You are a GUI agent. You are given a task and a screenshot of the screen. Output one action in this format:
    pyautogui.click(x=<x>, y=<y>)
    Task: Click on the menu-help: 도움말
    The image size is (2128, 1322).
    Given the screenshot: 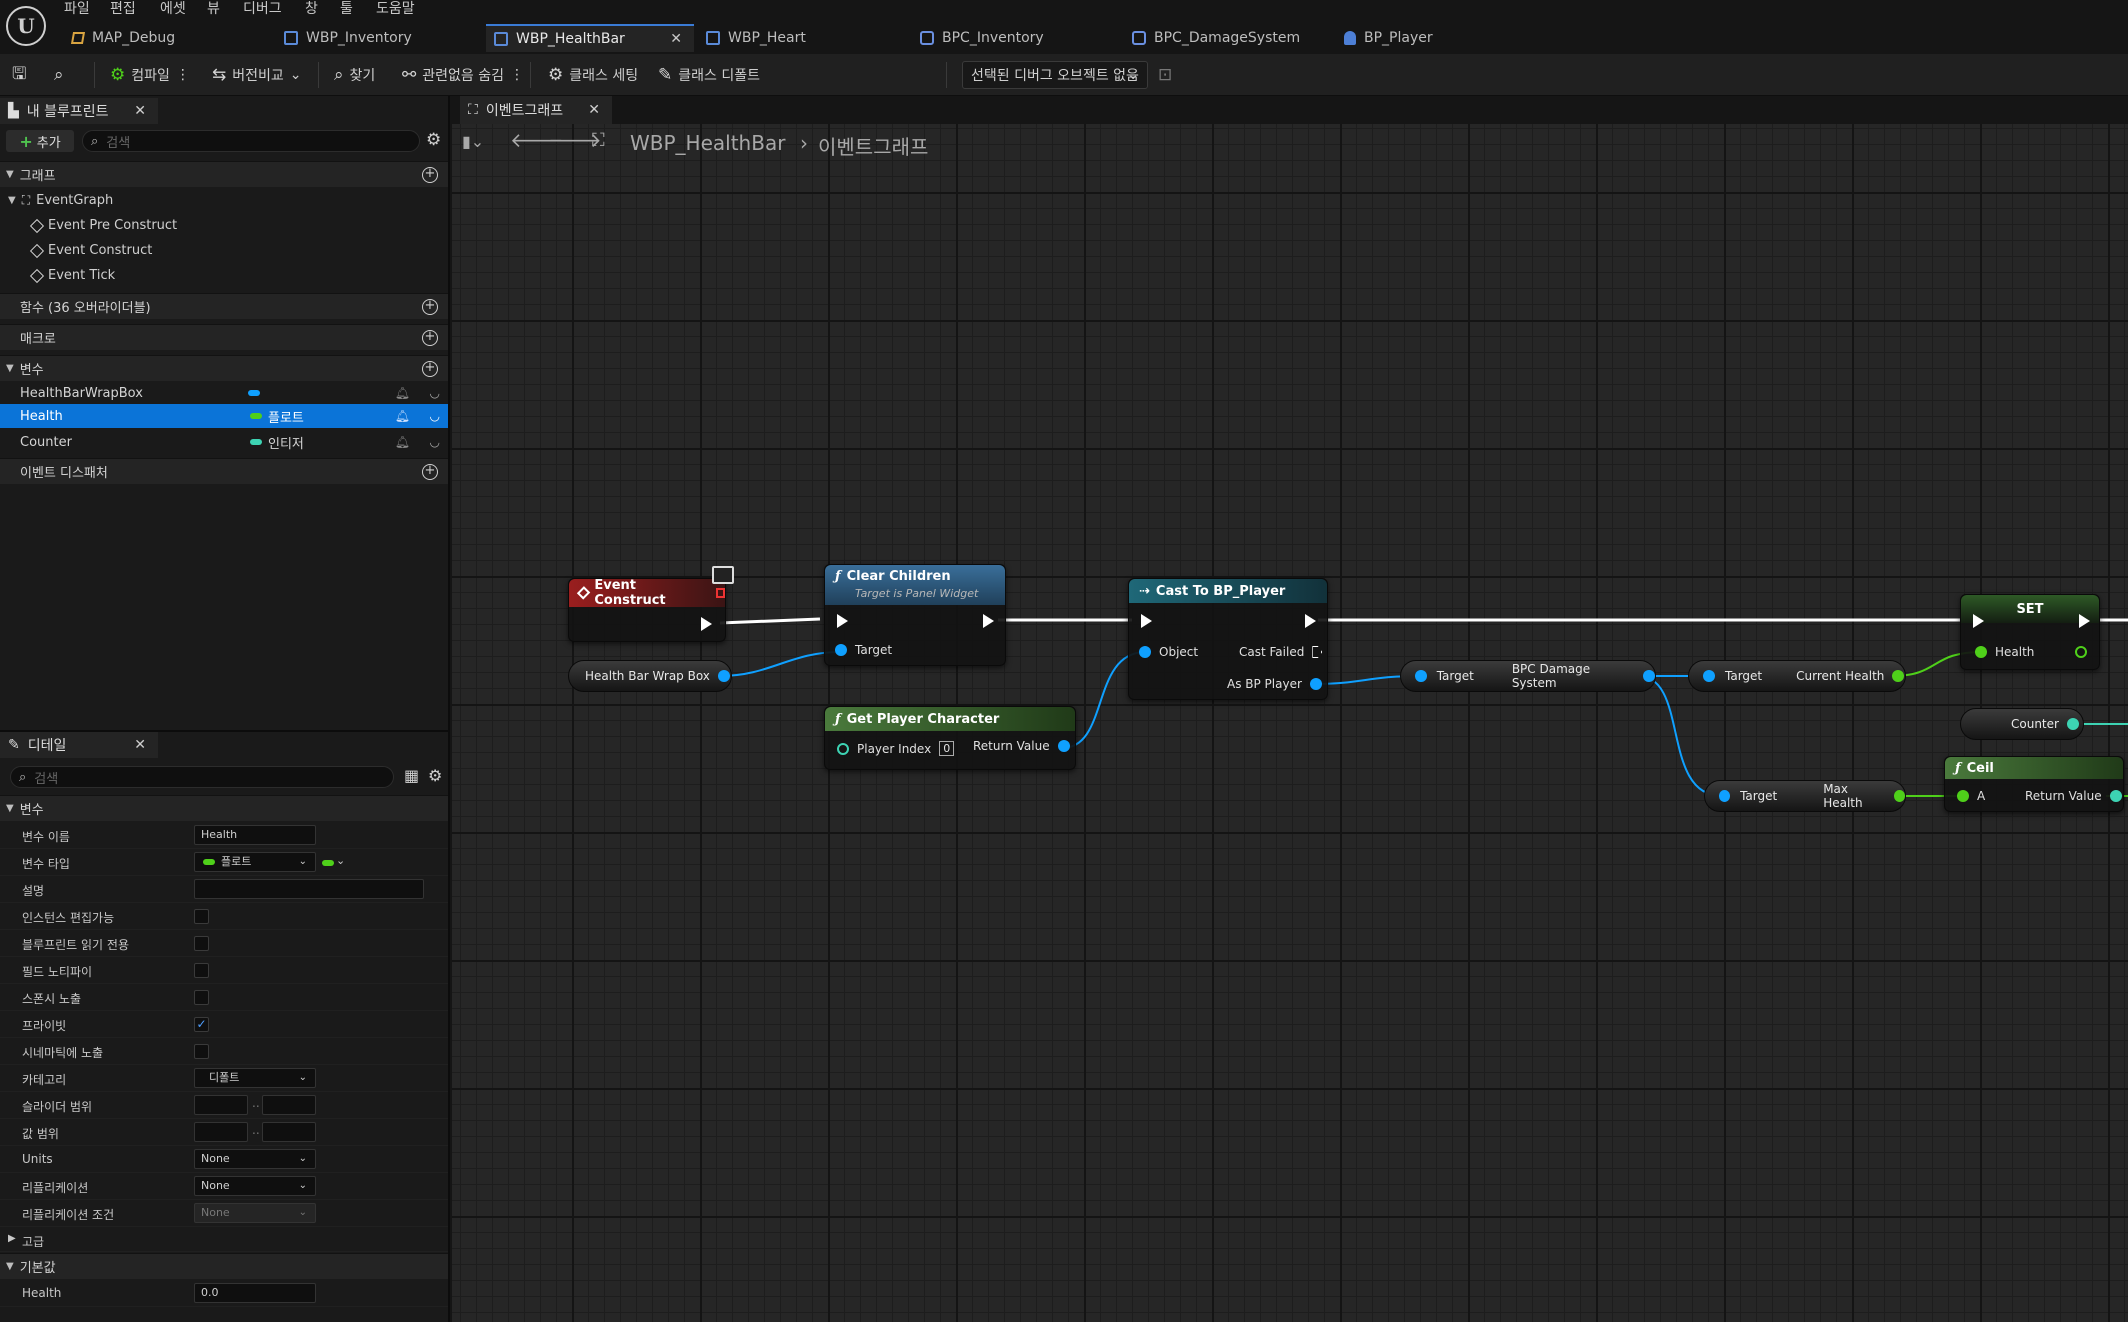 What is the action you would take?
    pyautogui.click(x=395, y=9)
    